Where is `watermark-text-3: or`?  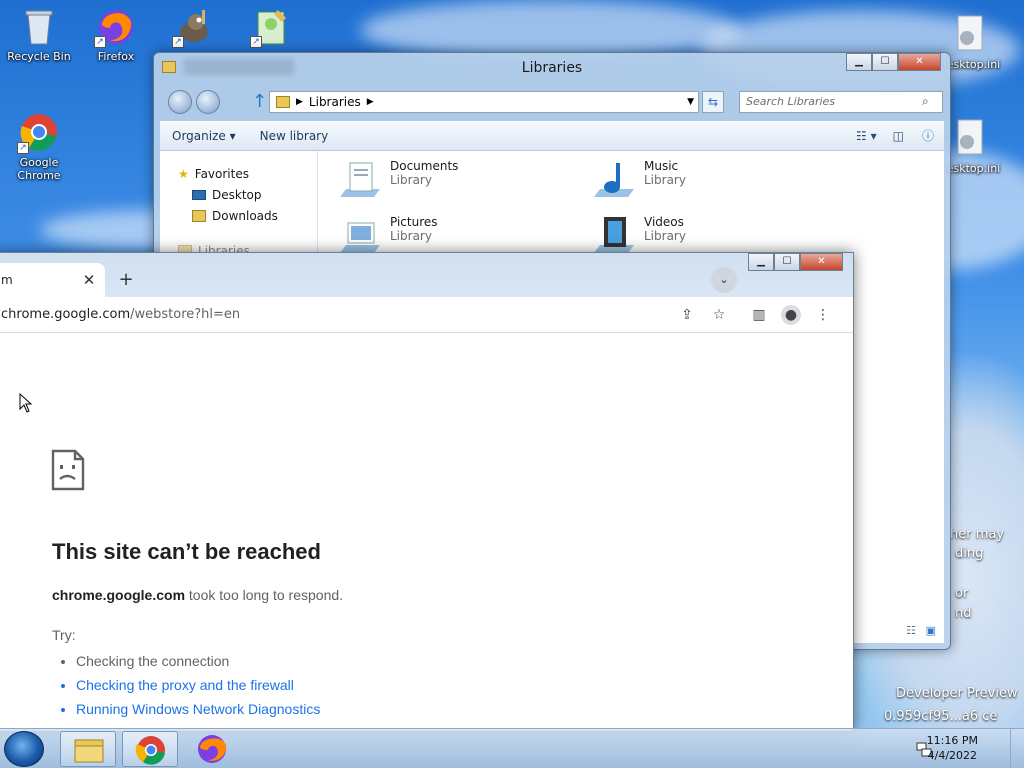 watermark-text-3: or is located at coordinates (962, 593).